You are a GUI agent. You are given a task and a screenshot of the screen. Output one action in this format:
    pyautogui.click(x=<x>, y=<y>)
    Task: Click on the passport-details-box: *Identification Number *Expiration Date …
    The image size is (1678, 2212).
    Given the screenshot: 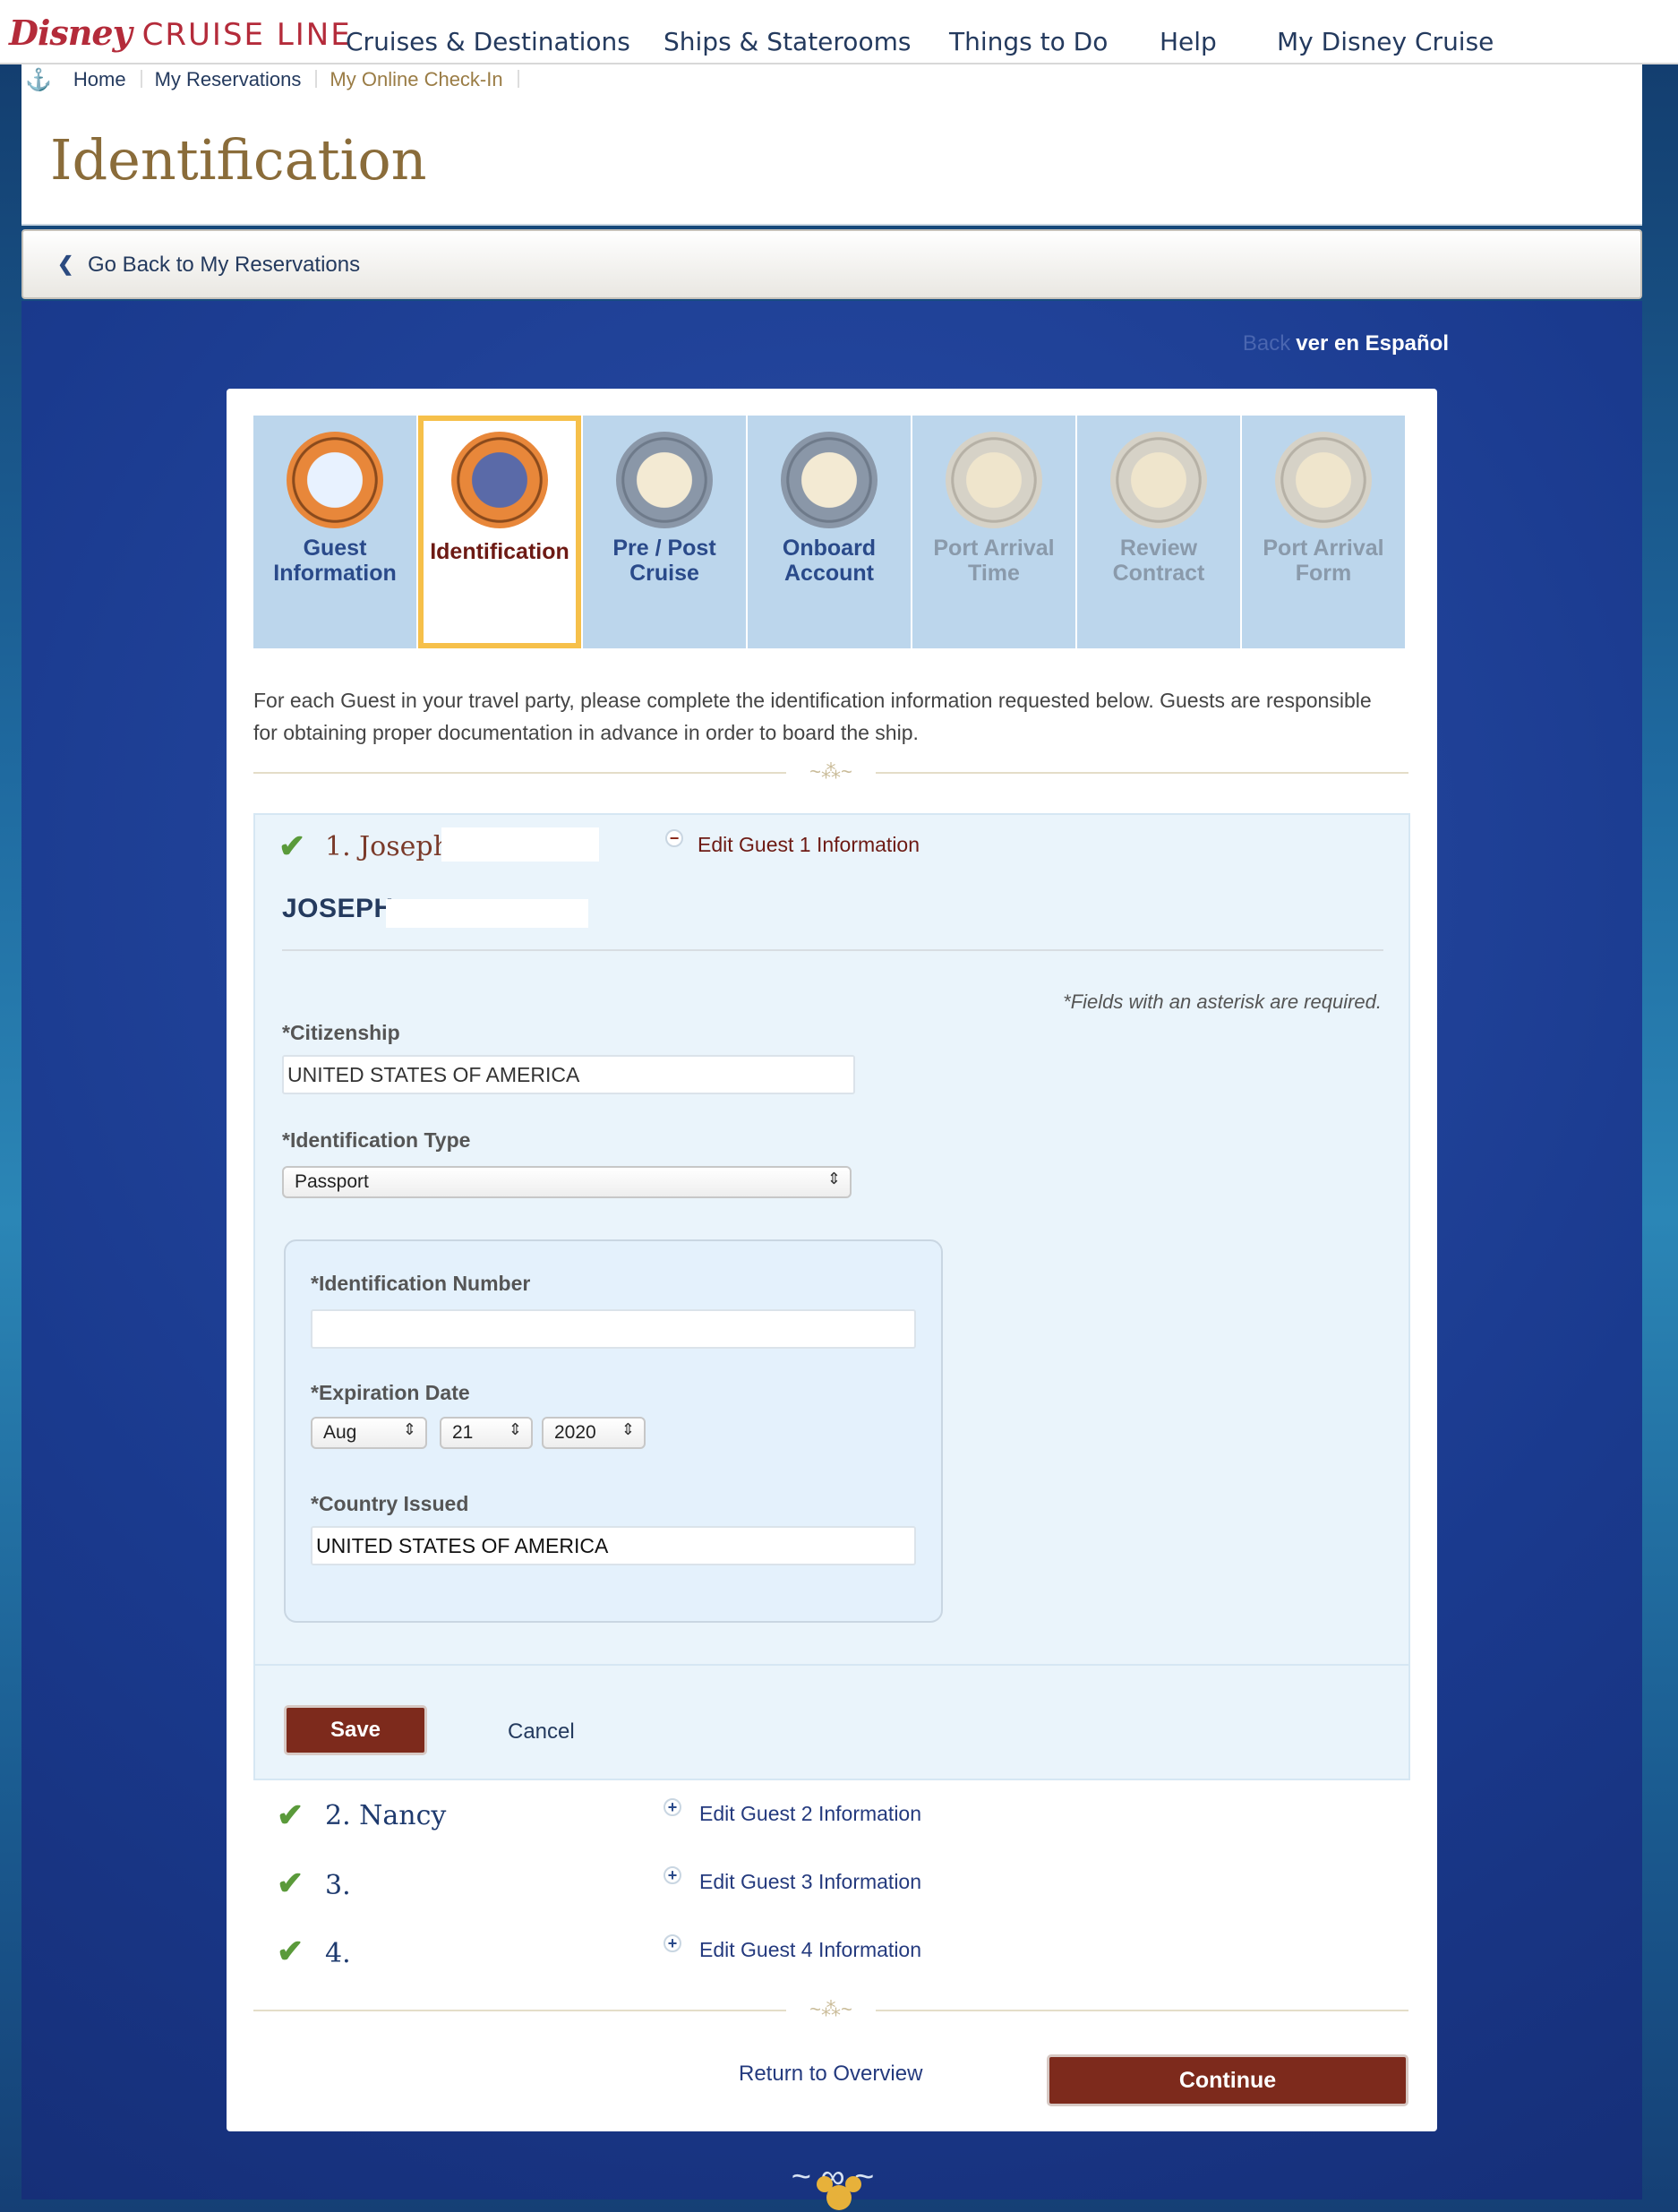 What is the action you would take?
    pyautogui.click(x=613, y=1431)
    